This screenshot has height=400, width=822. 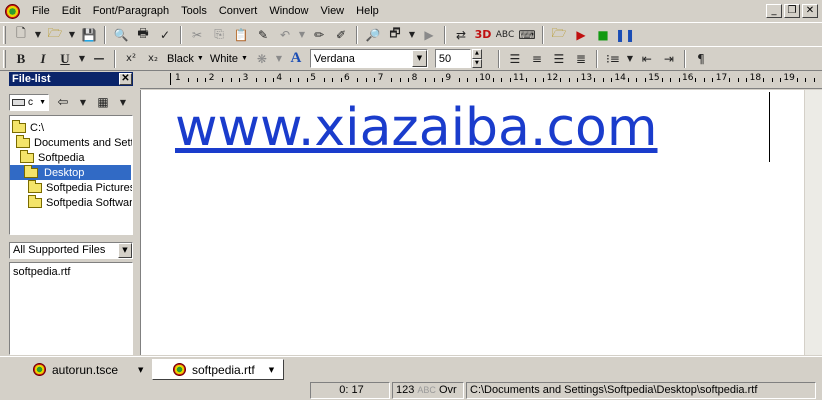 What do you see at coordinates (527, 35) in the screenshot?
I see `dictionary-icon: ⌨` at bounding box center [527, 35].